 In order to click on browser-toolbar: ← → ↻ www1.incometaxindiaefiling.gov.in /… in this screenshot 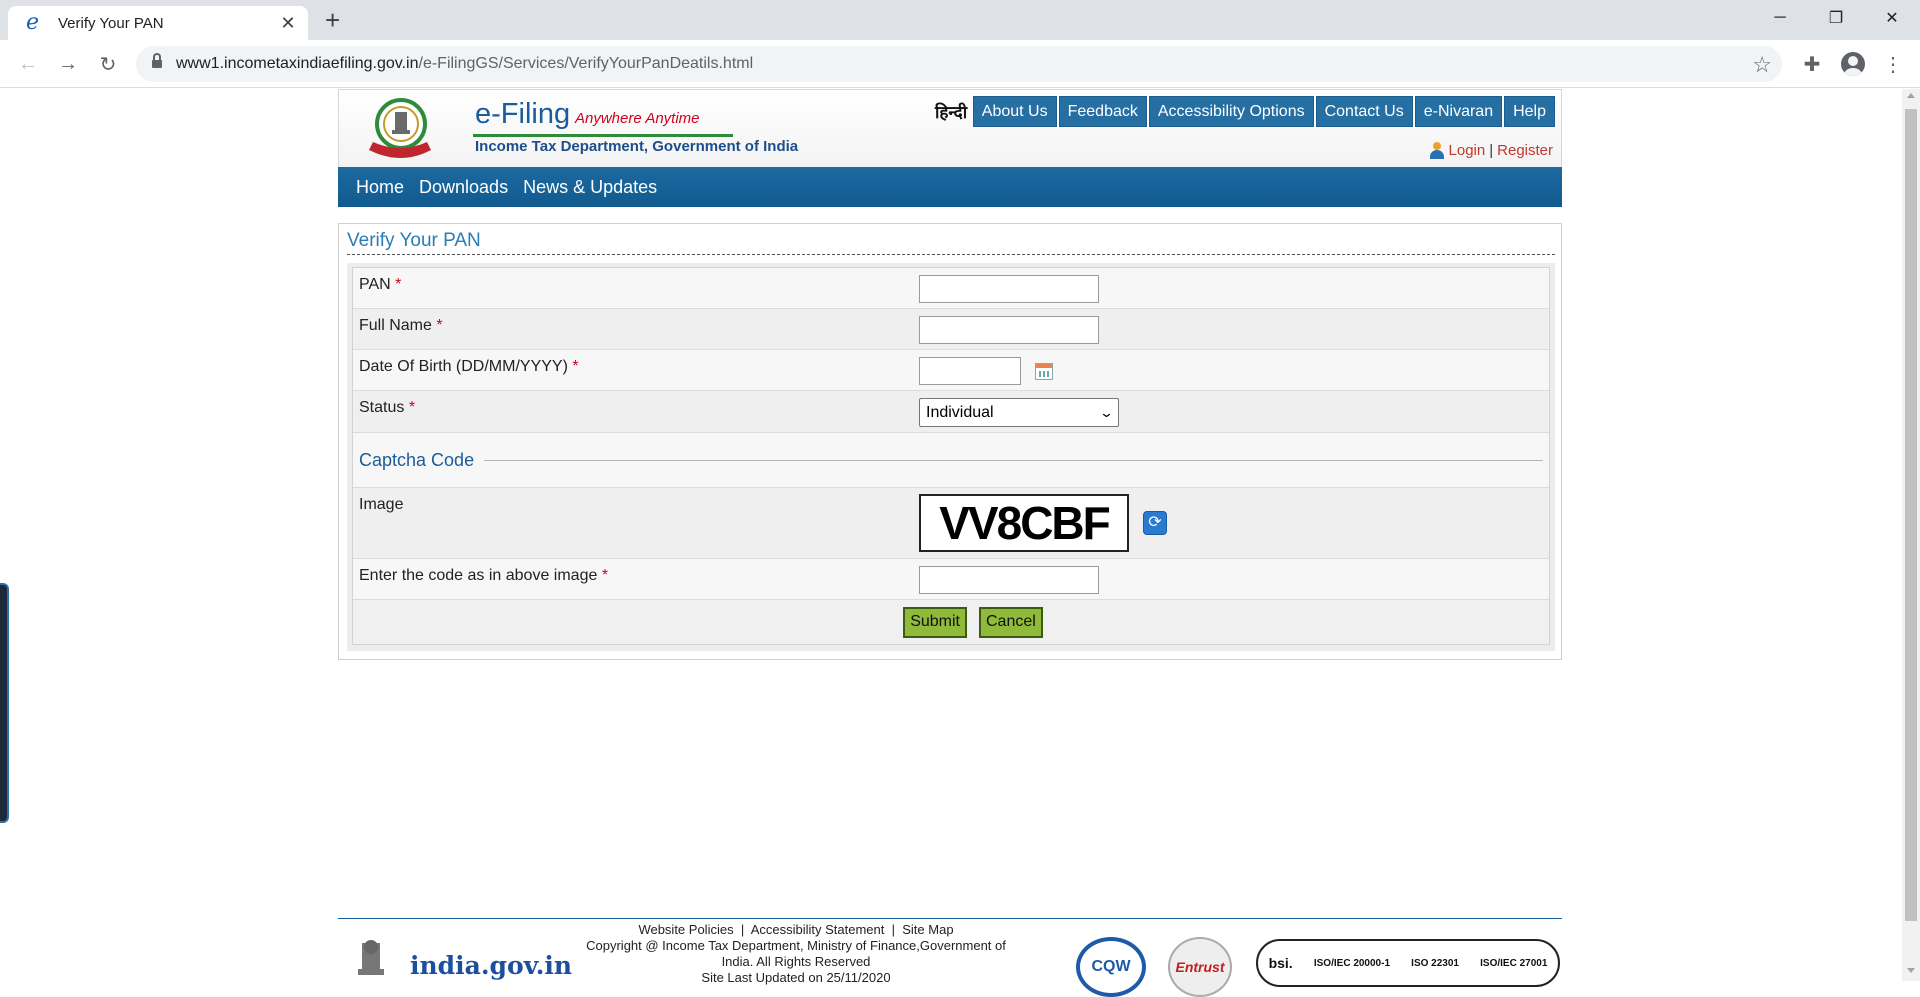, I will do `click(960, 64)`.